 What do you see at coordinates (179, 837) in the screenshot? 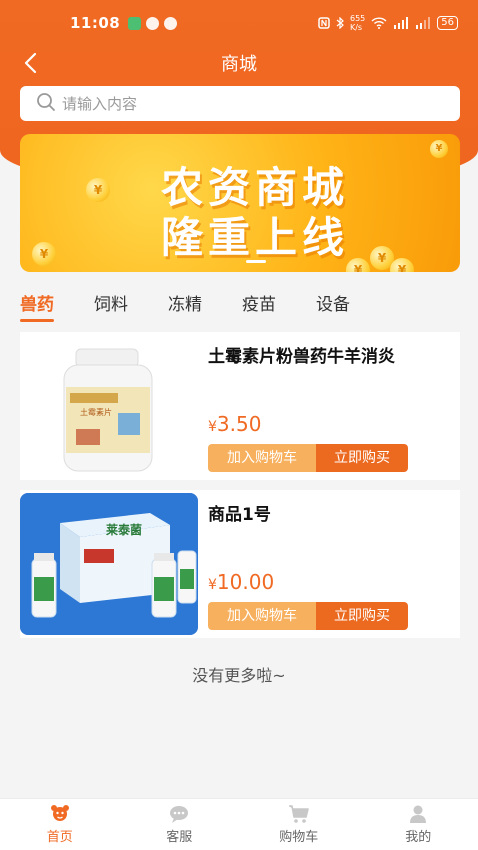
I see `nav-customer-service-label: 客服` at bounding box center [179, 837].